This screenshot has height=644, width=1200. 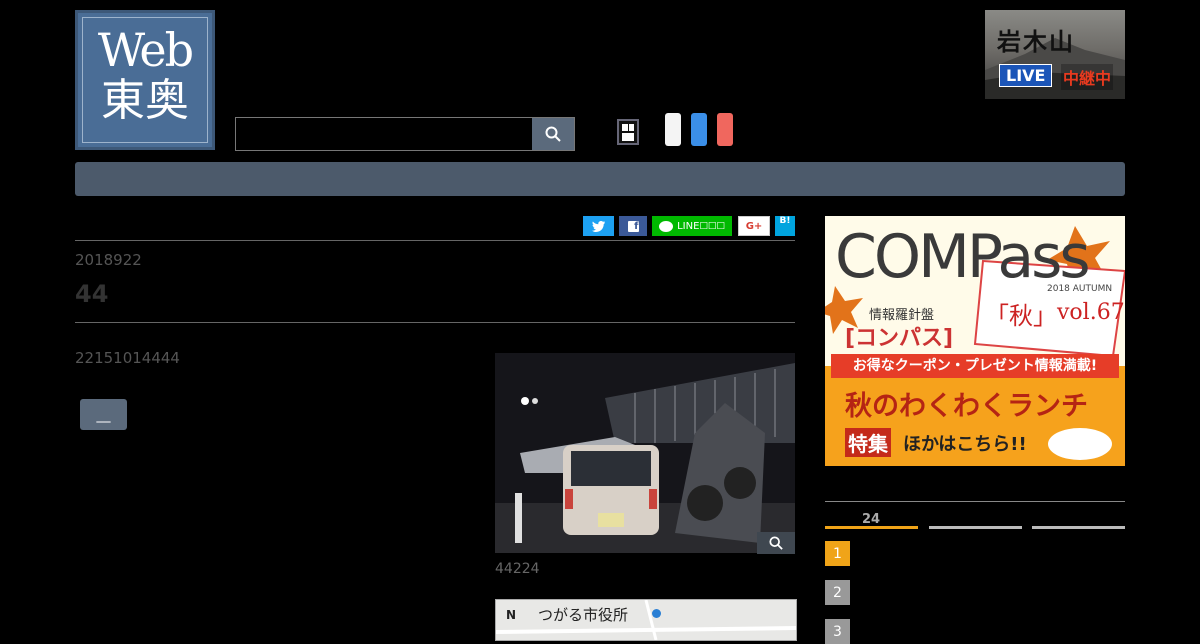 What do you see at coordinates (837, 631) in the screenshot?
I see `ranking-number-3: 3` at bounding box center [837, 631].